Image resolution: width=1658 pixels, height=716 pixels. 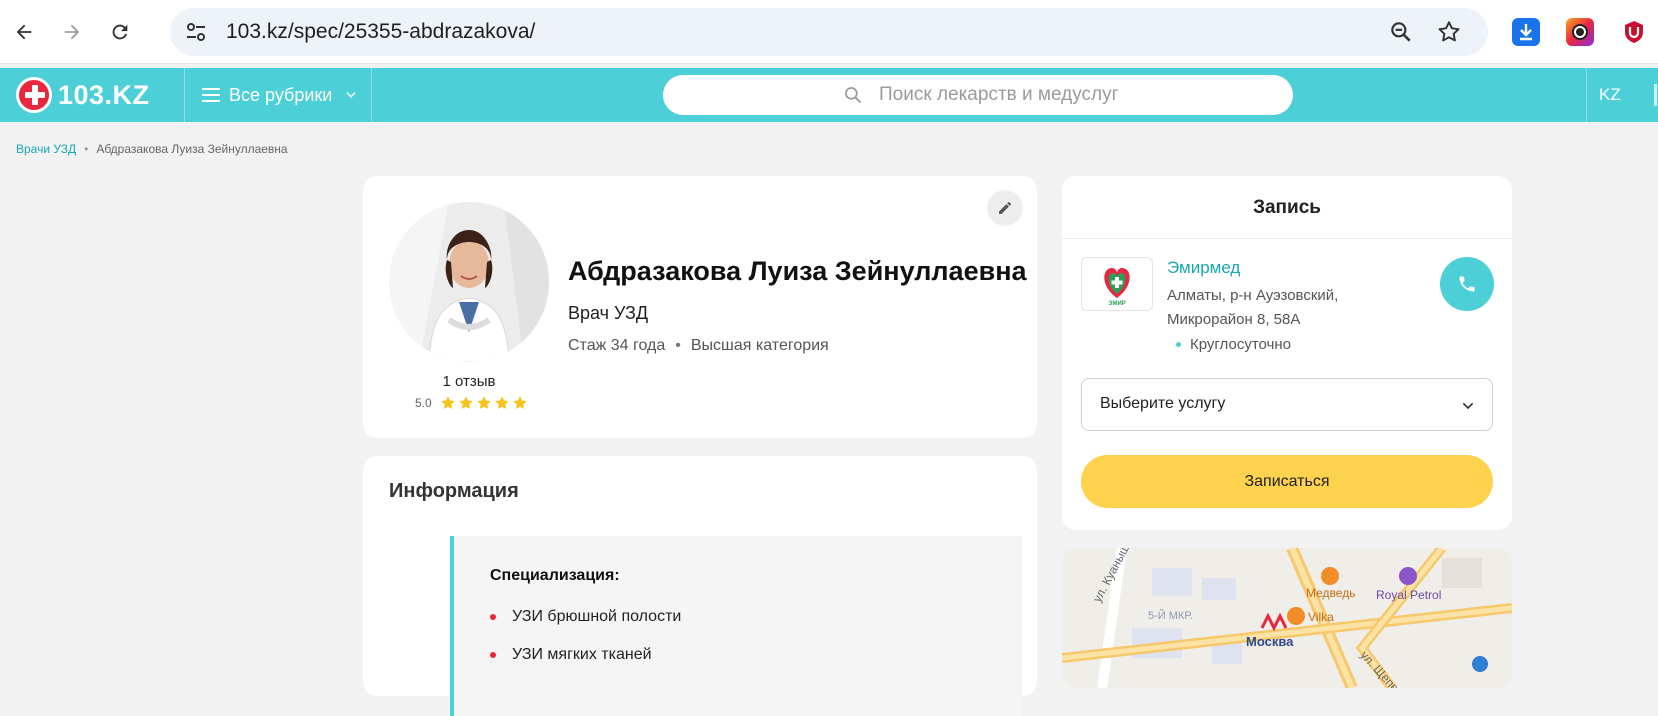 I want to click on breadcrumb-link-uzd: Врачи УЗД, so click(x=46, y=149).